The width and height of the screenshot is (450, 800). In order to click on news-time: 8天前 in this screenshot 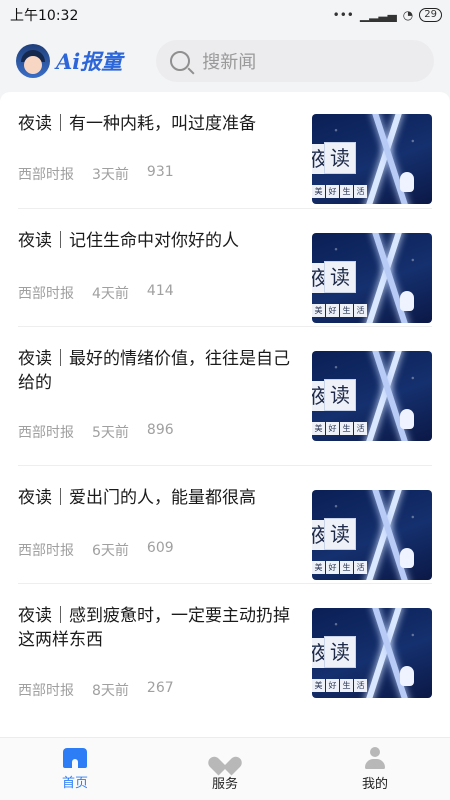, I will do `click(110, 691)`.